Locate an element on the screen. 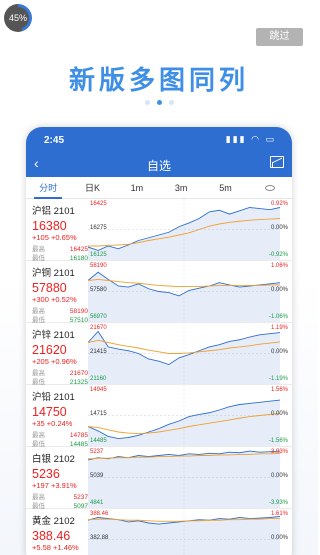 The image size is (320, 555). axis-bottom-price: 21160 is located at coordinates (98, 379).